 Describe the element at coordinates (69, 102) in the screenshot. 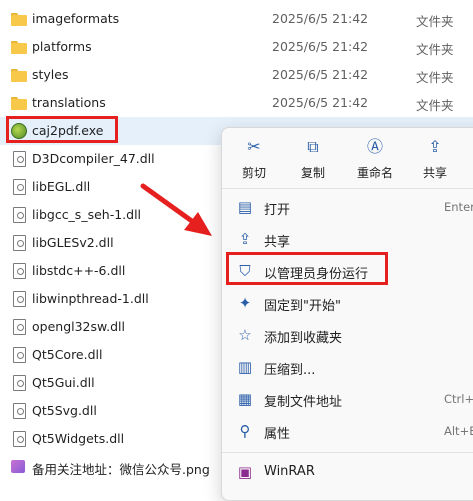

I see `file-name: translations` at that location.